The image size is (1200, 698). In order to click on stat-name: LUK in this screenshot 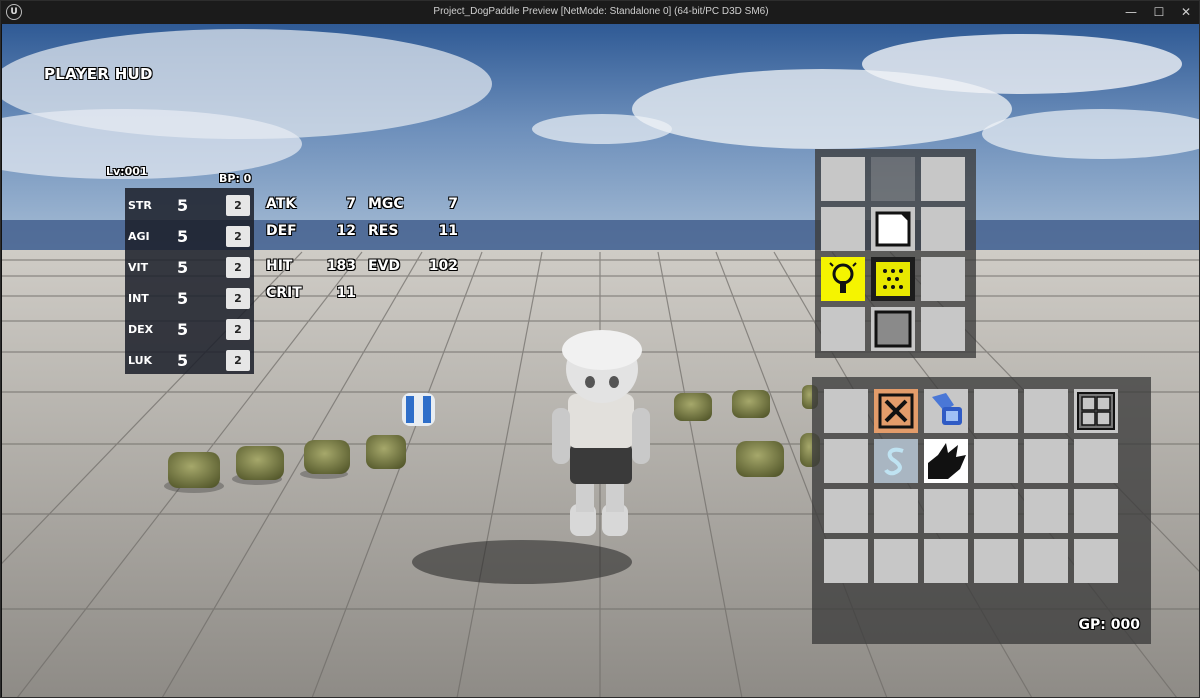, I will do `click(140, 360)`.